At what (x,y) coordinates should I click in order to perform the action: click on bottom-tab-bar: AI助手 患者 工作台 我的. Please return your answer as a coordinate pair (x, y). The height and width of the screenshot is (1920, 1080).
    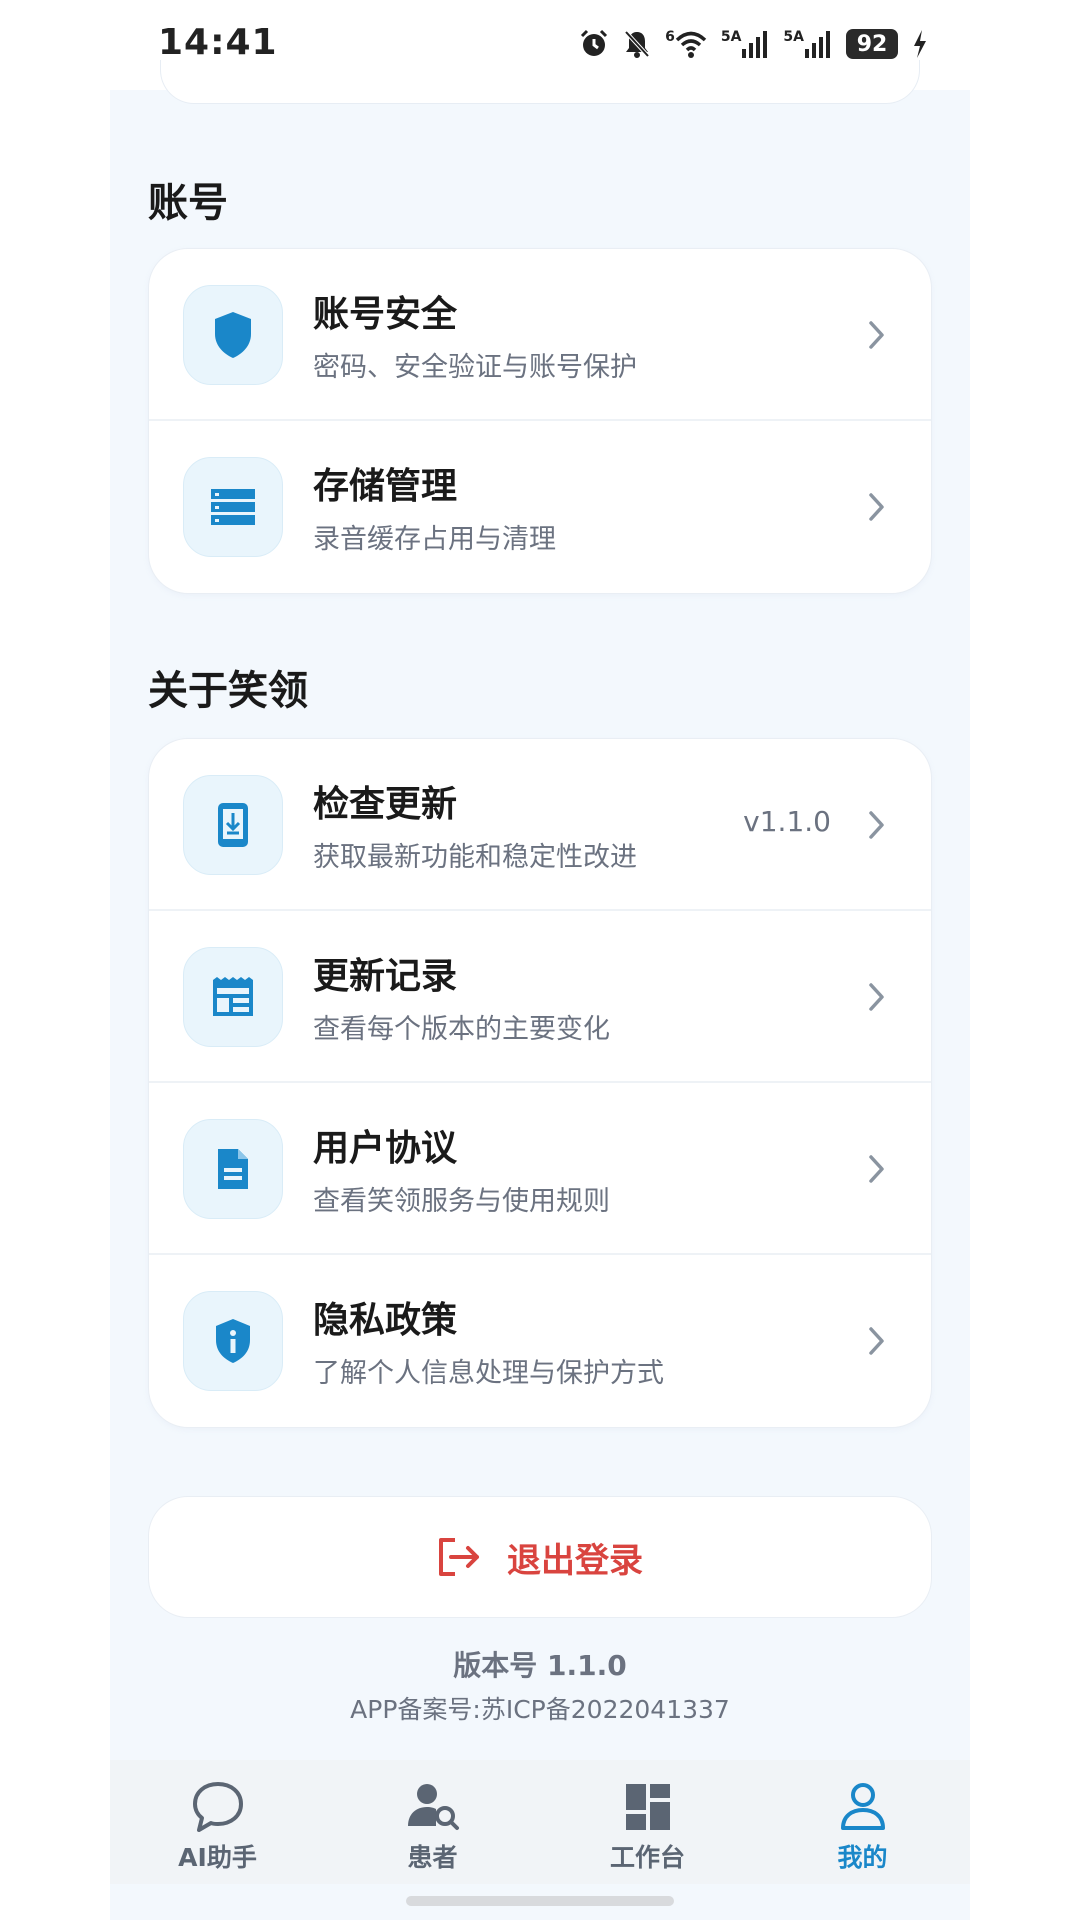
    Looking at the image, I should click on (540, 1822).